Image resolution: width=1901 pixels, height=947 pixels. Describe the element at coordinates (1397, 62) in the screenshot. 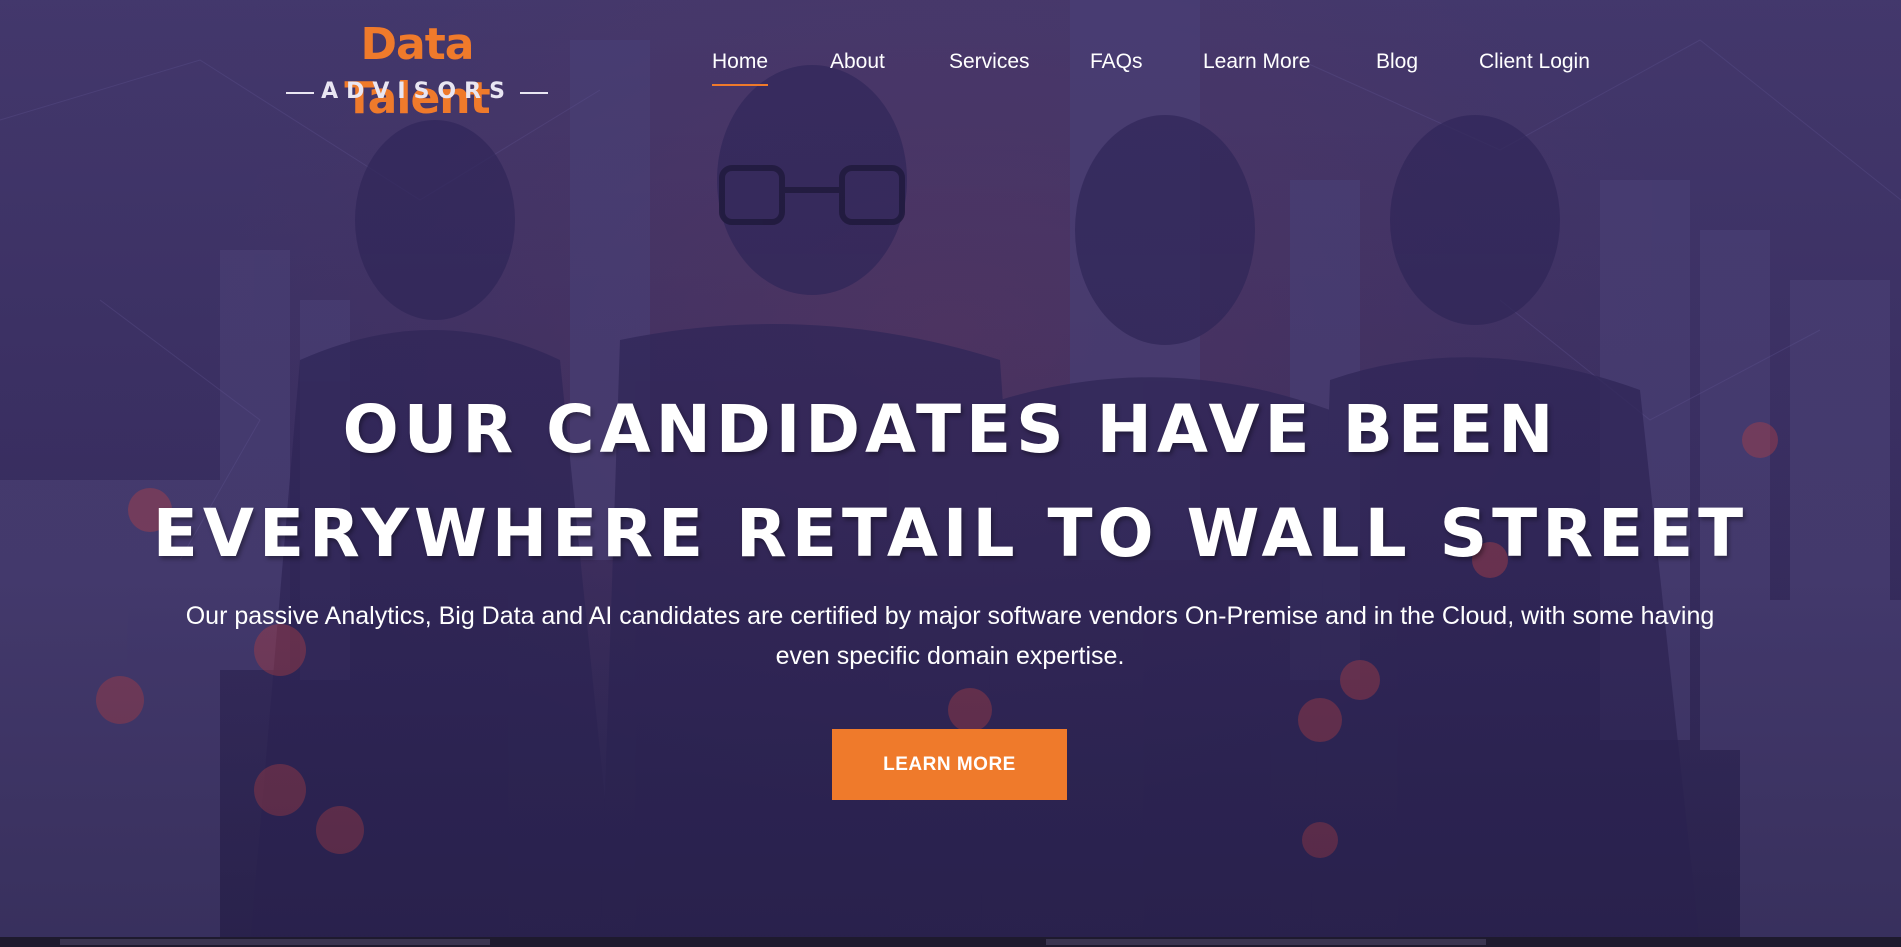

I see `nav-blog: Blog` at that location.